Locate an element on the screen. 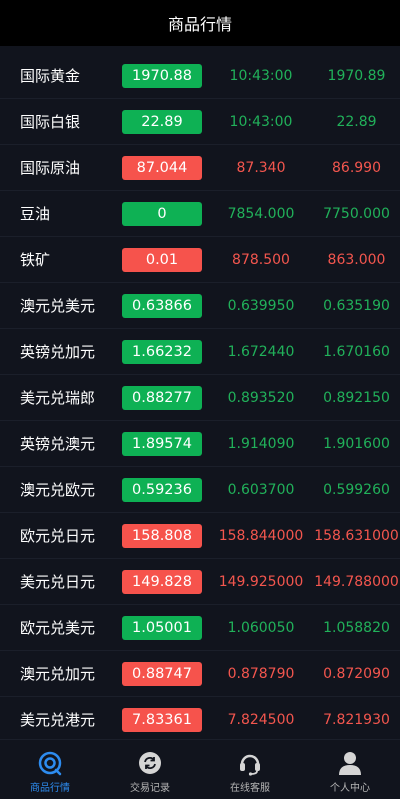  price-badge: 158.808 is located at coordinates (162, 535).